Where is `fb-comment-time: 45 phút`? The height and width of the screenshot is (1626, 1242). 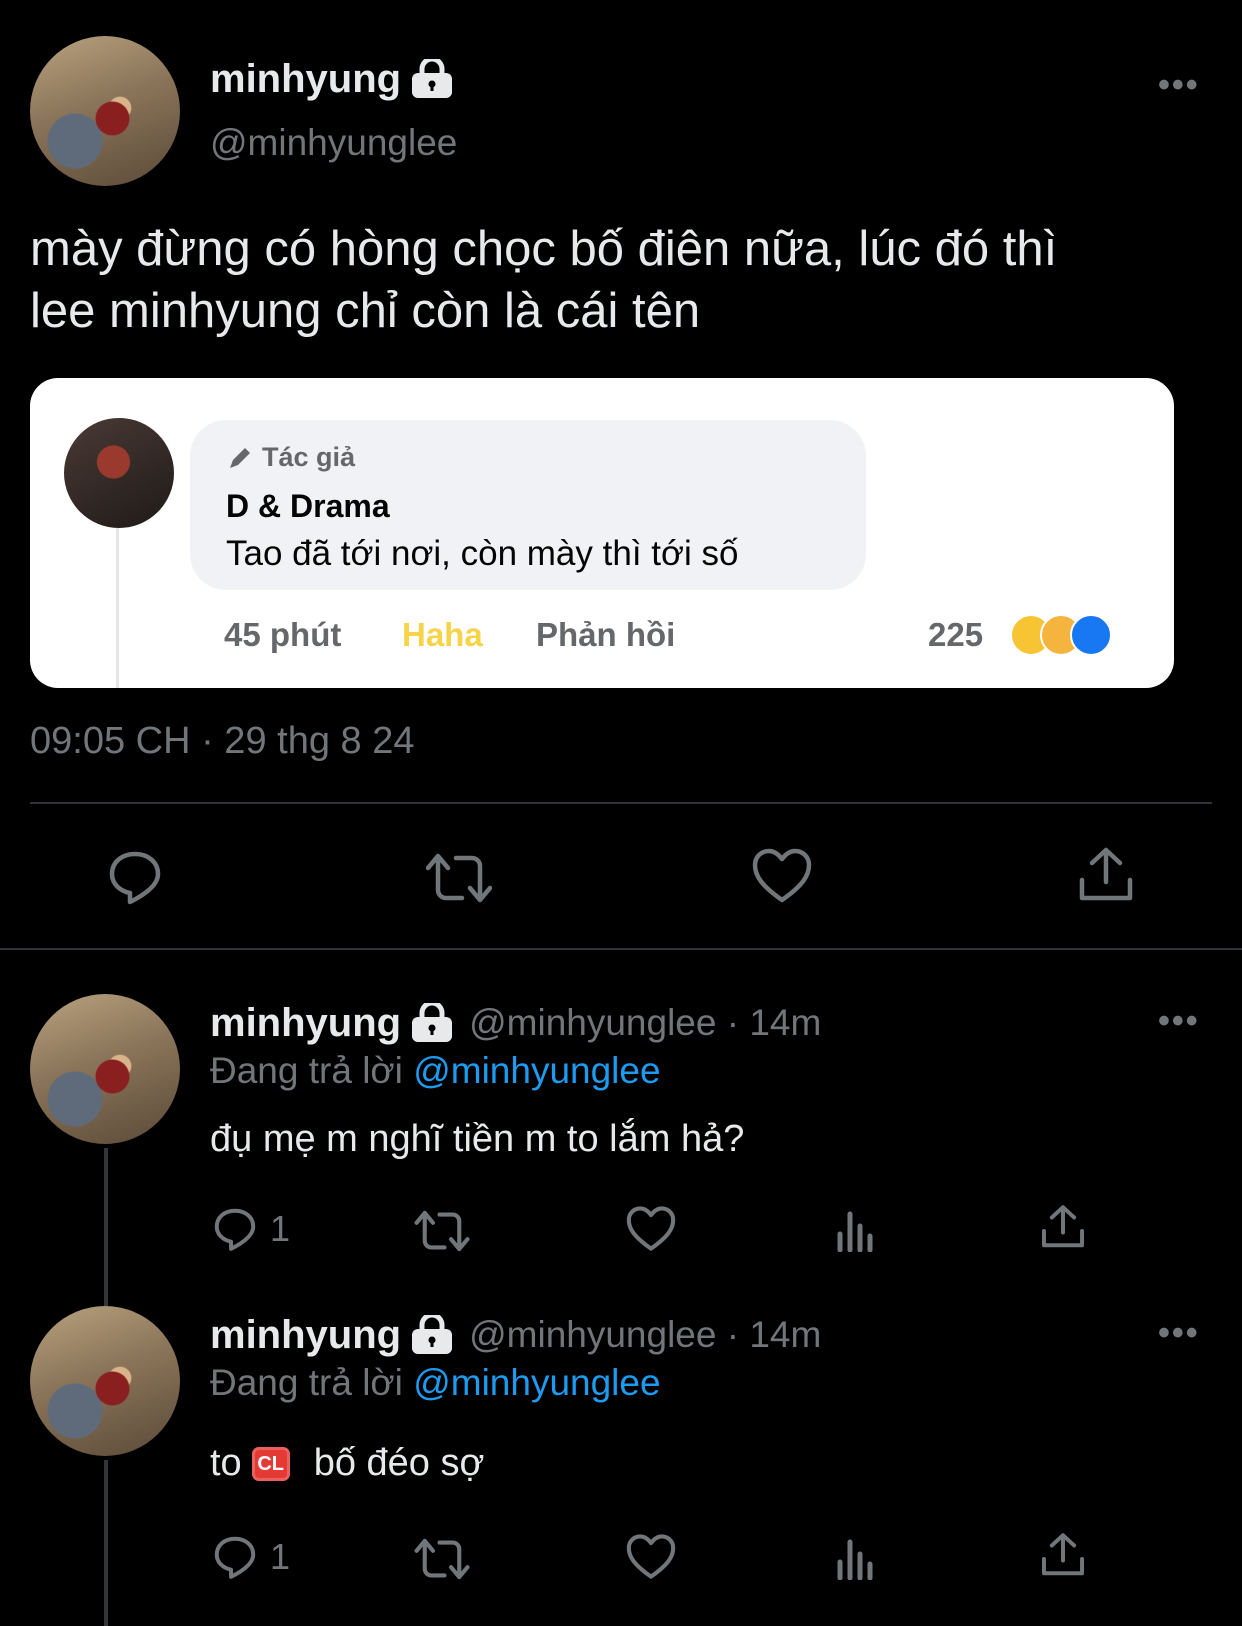
fb-comment-time: 45 phút is located at coordinates (283, 634).